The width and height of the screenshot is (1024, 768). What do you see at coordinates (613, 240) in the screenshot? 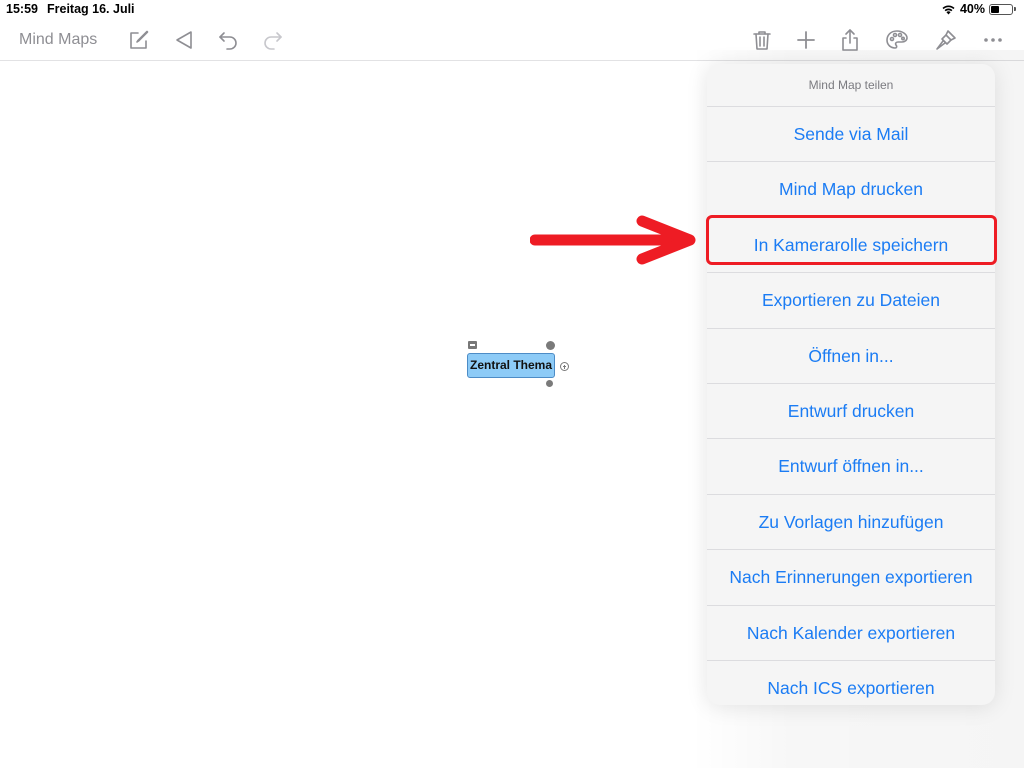
I see `red-arrow-icon` at bounding box center [613, 240].